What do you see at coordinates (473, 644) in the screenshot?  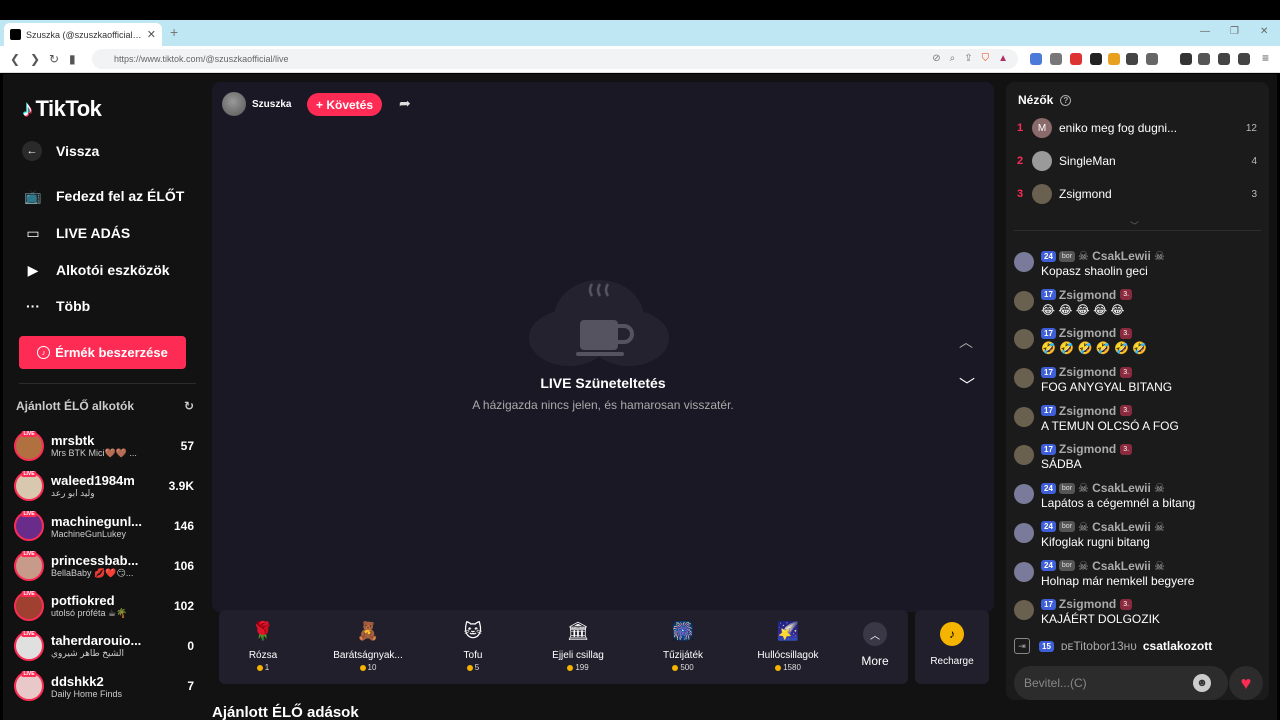 I see `gift-item: 🐱 Tofu 5` at bounding box center [473, 644].